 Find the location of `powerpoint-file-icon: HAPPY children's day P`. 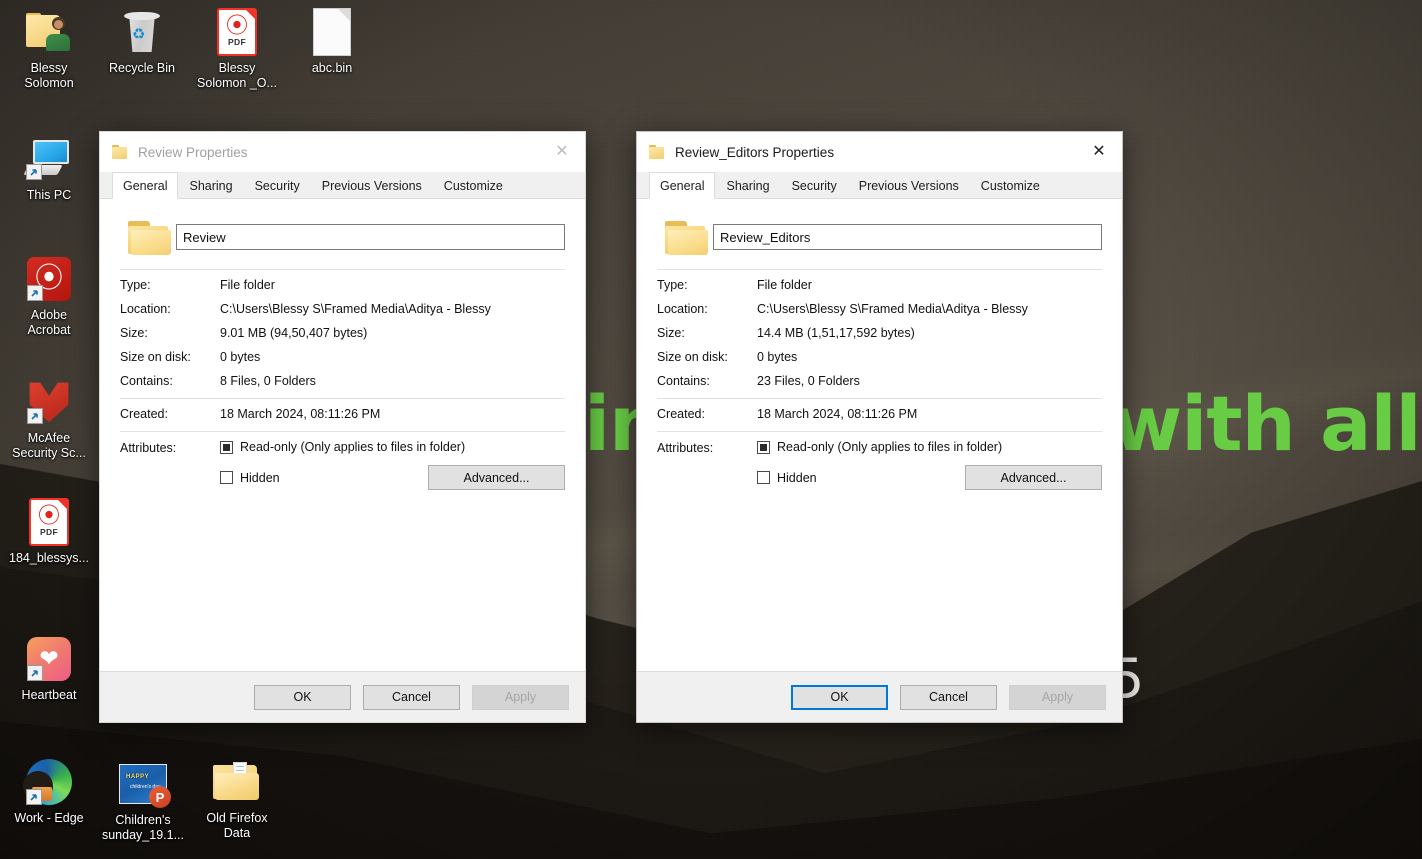

powerpoint-file-icon: HAPPY children's day P is located at coordinates (145, 784).